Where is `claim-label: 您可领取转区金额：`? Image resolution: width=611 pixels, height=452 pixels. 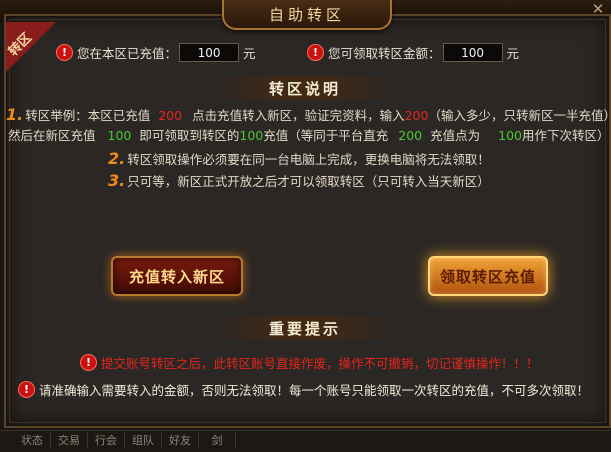
claim-label: 您可领取转区金额： is located at coordinates (384, 53).